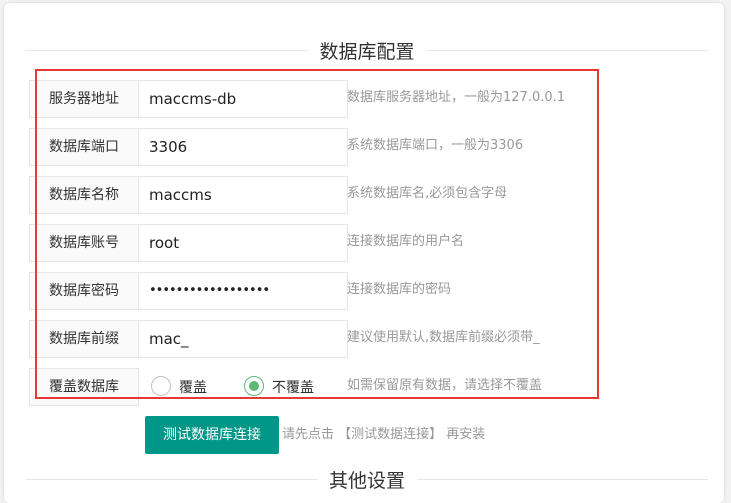 The image size is (731, 503). I want to click on field-label: 数据库端口, so click(84, 147).